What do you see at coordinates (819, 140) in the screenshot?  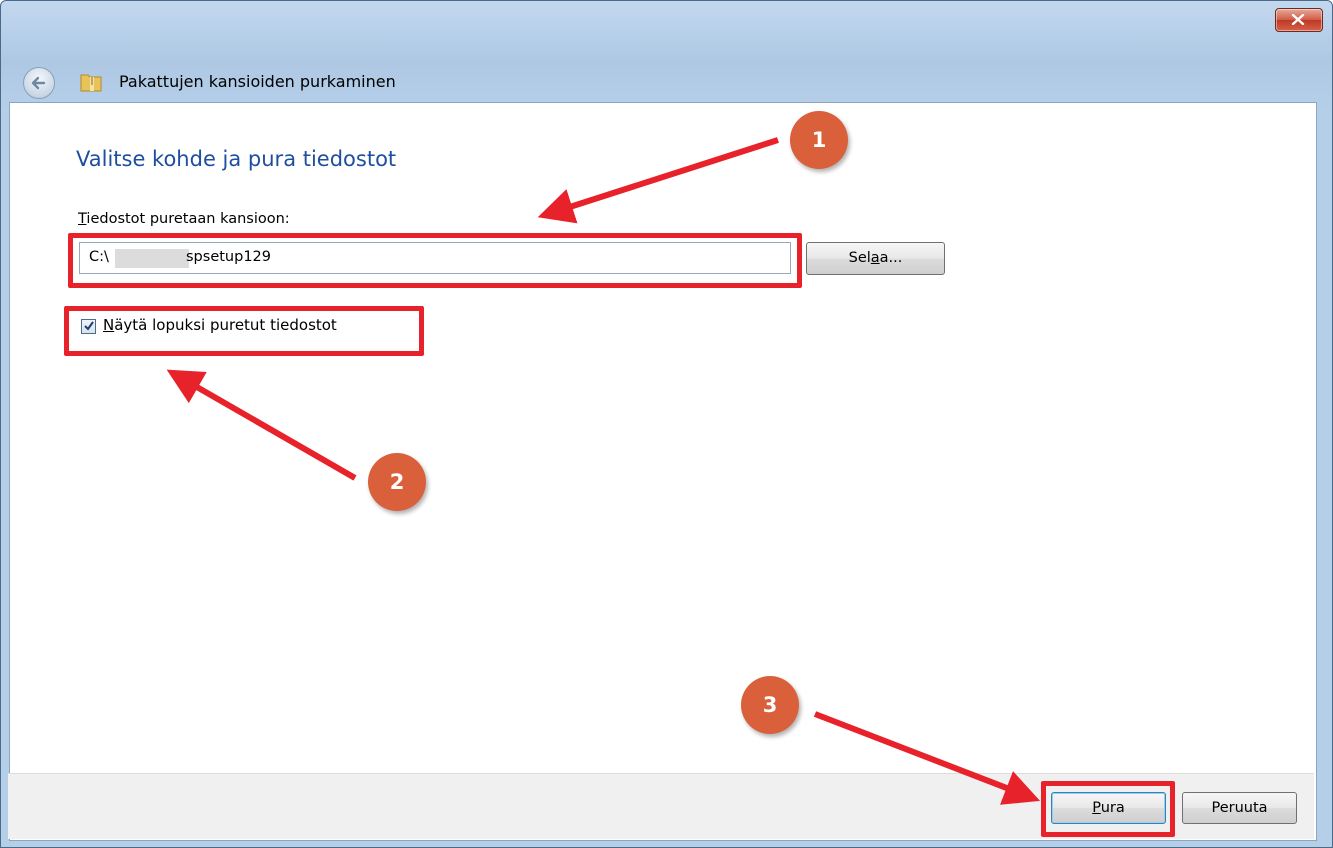 I see `step-badge-1: 1` at bounding box center [819, 140].